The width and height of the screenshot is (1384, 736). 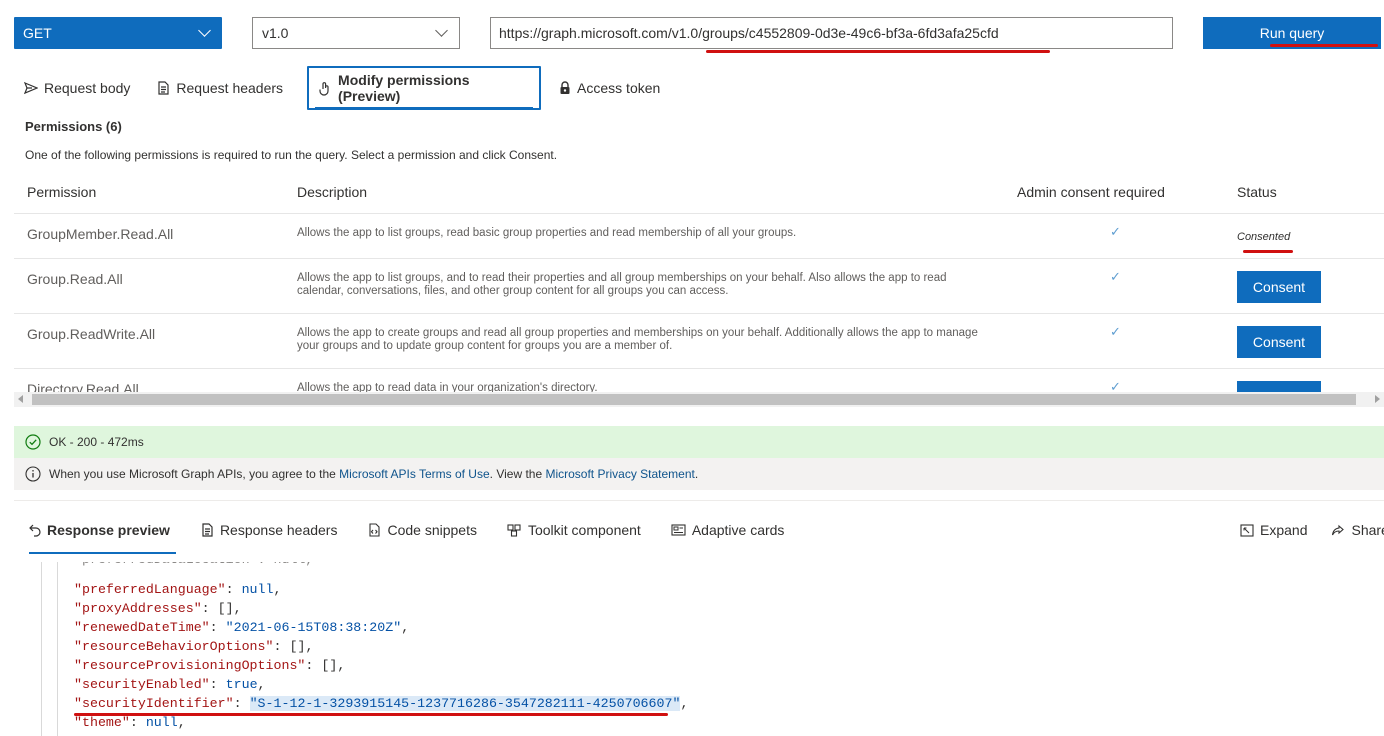 I want to click on tab-response-headers: Response headers, so click(x=269, y=530).